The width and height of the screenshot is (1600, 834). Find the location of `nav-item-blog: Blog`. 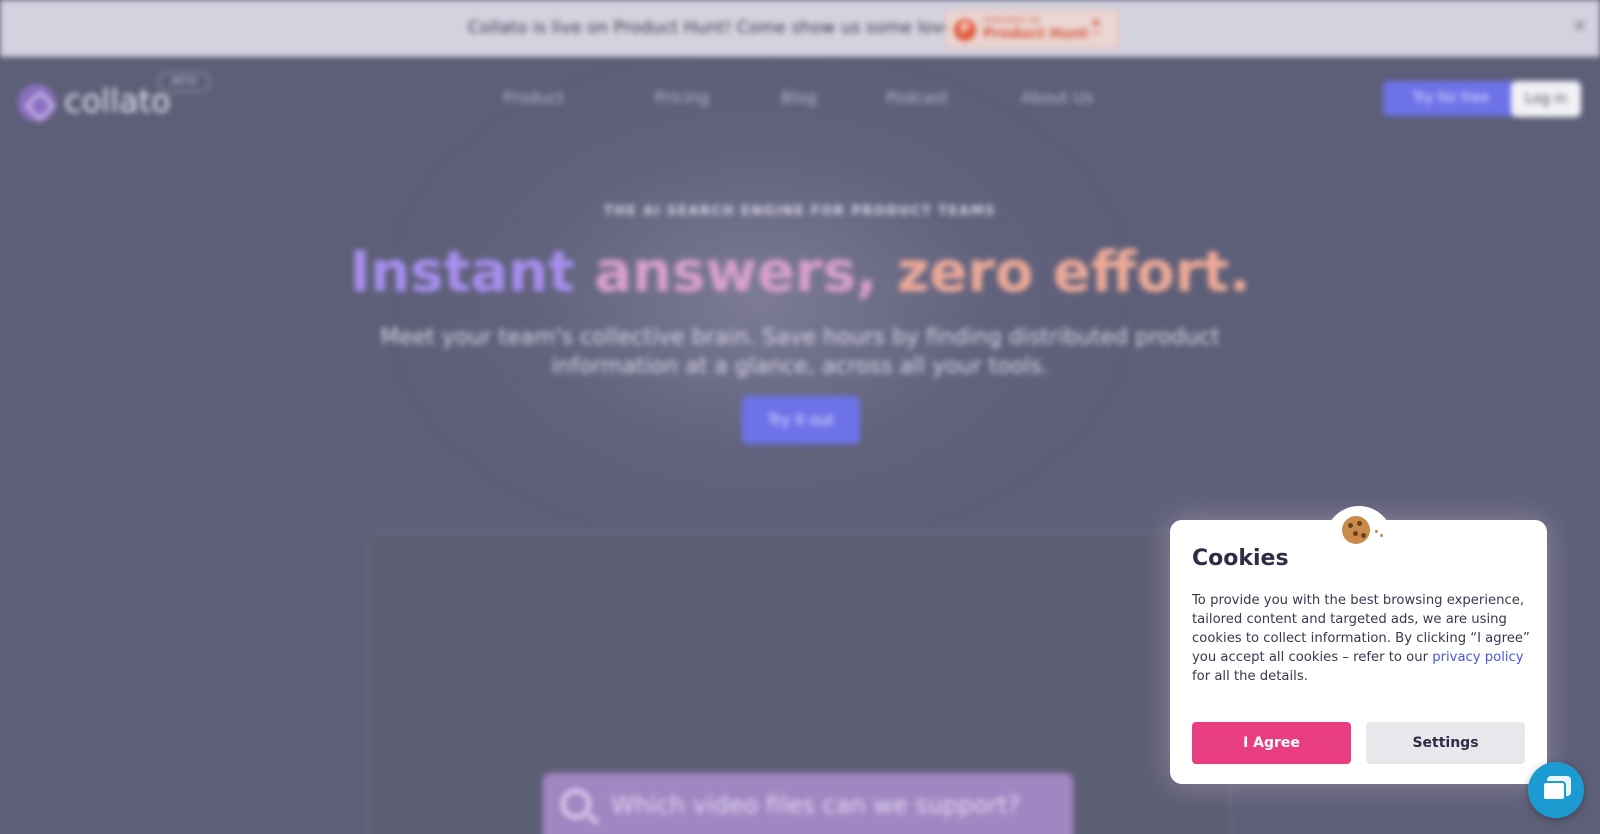

nav-item-blog: Blog is located at coordinates (798, 97).